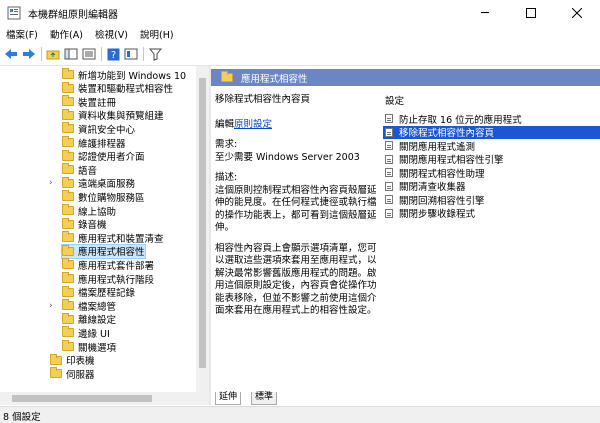 This screenshot has width=600, height=423. Describe the element at coordinates (202, 223) in the screenshot. I see `tree-scroll-thumb` at that location.